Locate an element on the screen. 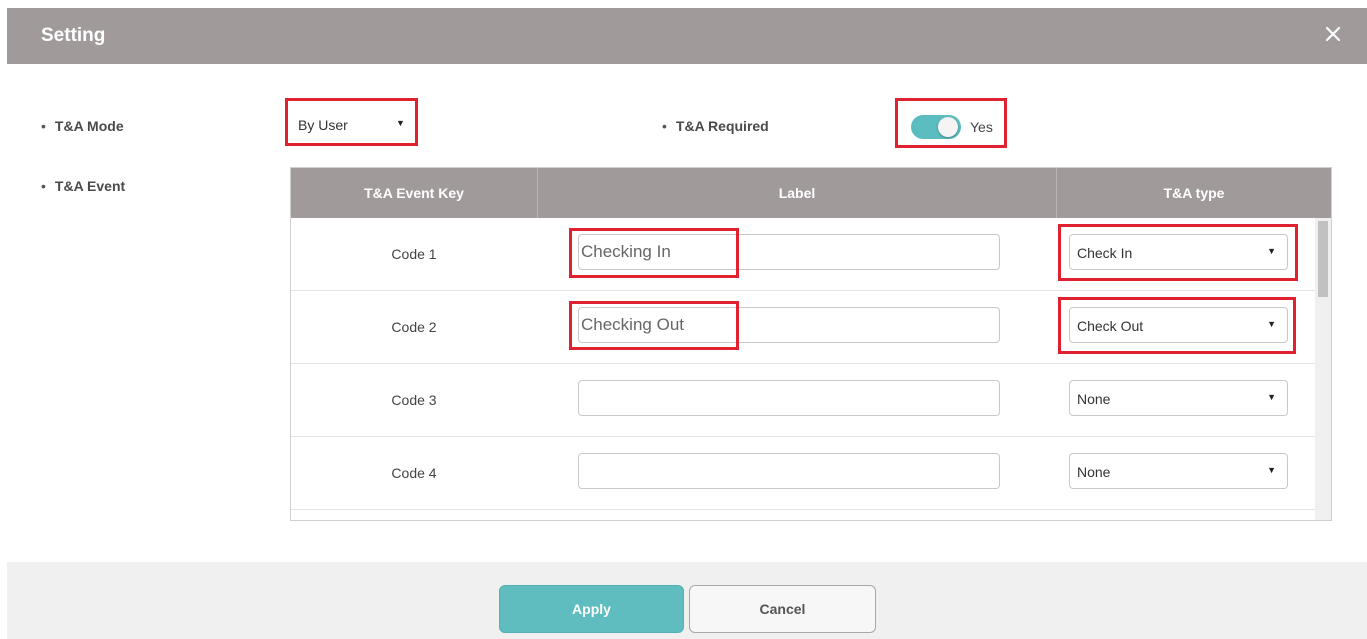 The width and height of the screenshot is (1367, 639). column-header-ta-type: T&A type is located at coordinates (1194, 193).